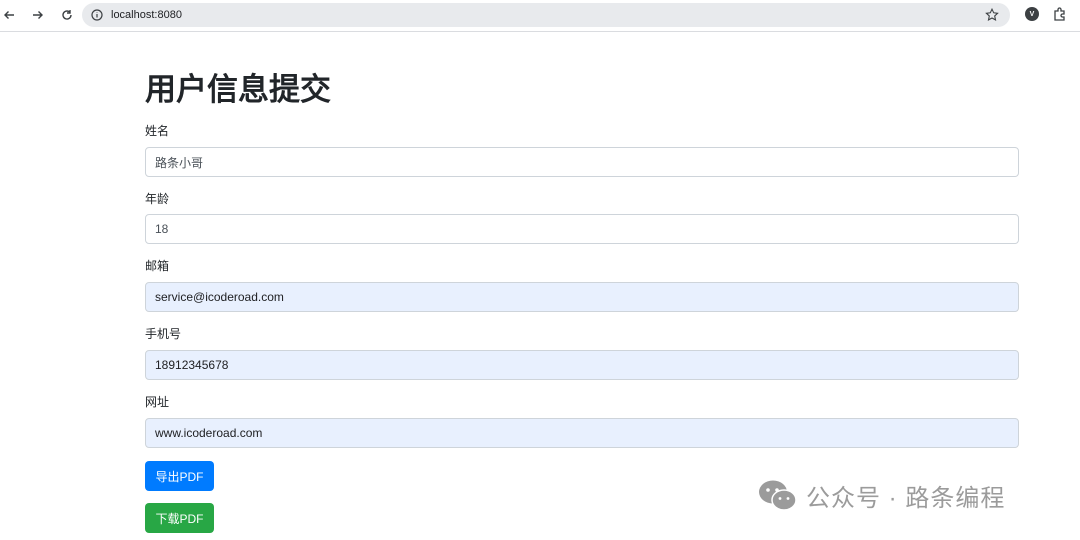 Image resolution: width=1080 pixels, height=540 pixels. I want to click on phone-input, so click(582, 365).